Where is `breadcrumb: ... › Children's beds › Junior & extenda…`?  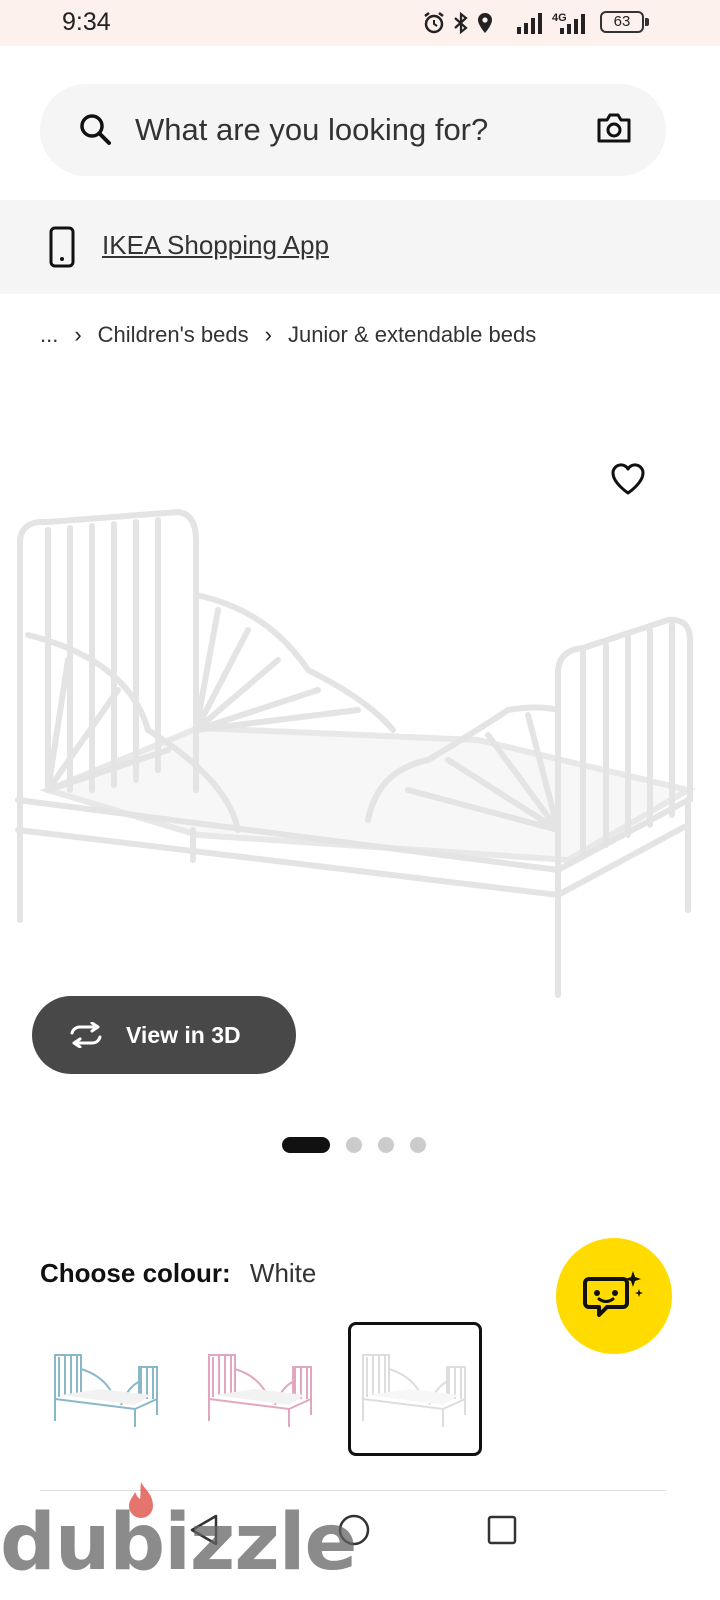
breadcrumb: ... › Children's beds › Junior & extenda… is located at coordinates (288, 335).